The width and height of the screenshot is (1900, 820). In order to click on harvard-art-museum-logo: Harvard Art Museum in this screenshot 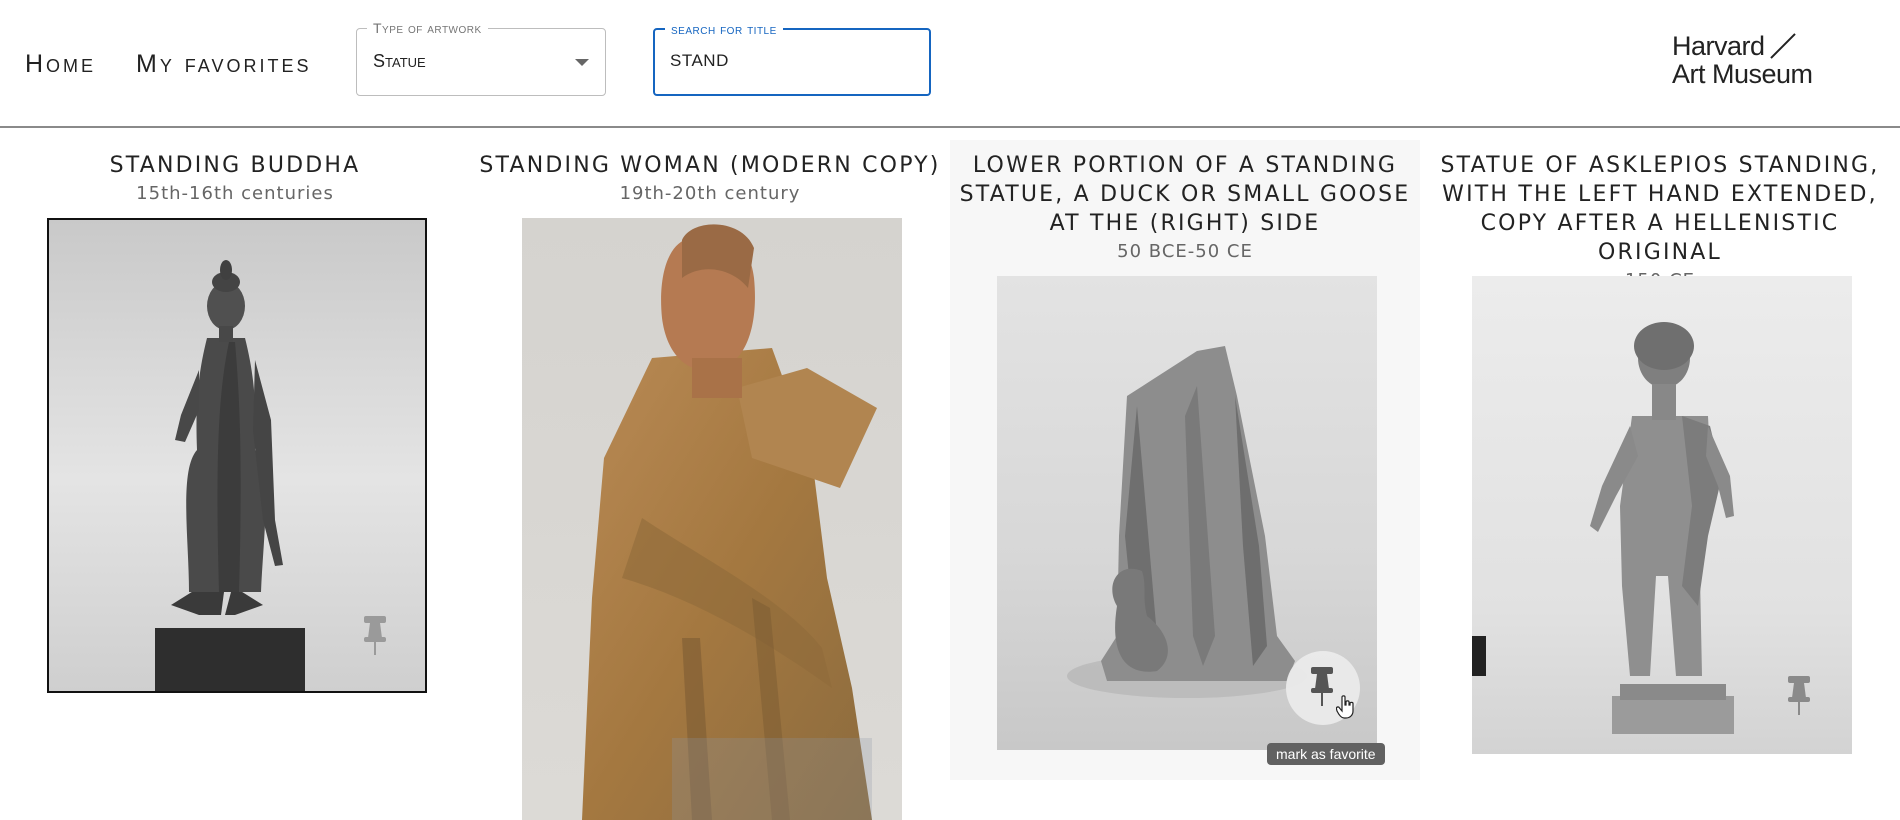, I will do `click(1757, 62)`.